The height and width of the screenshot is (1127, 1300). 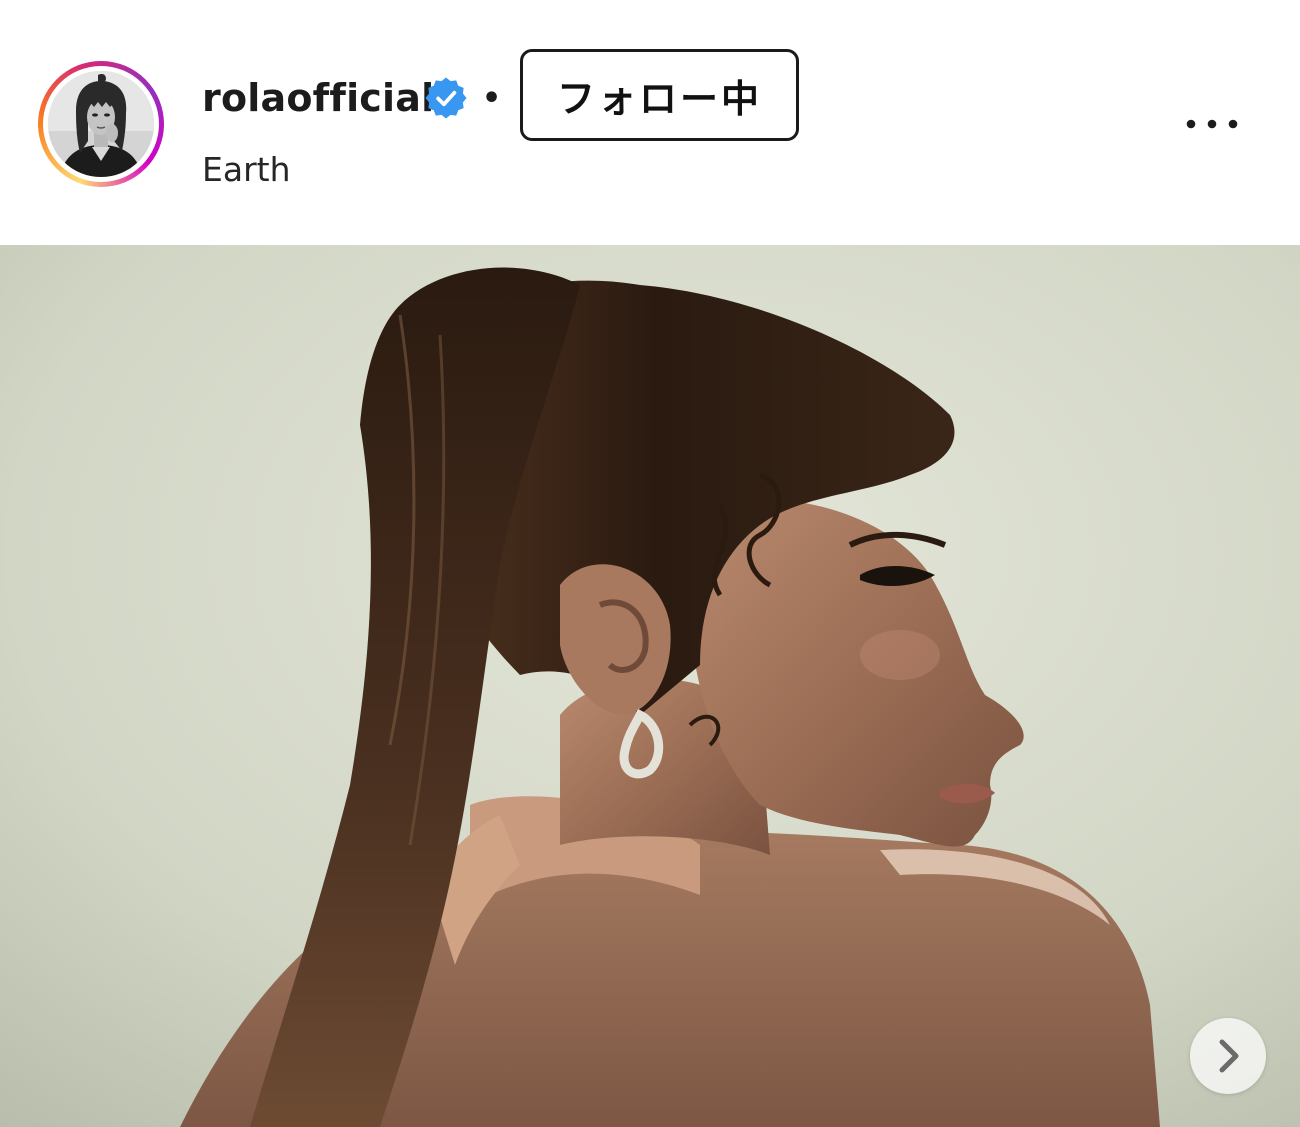 I want to click on next-slide-button, so click(x=1228, y=1056).